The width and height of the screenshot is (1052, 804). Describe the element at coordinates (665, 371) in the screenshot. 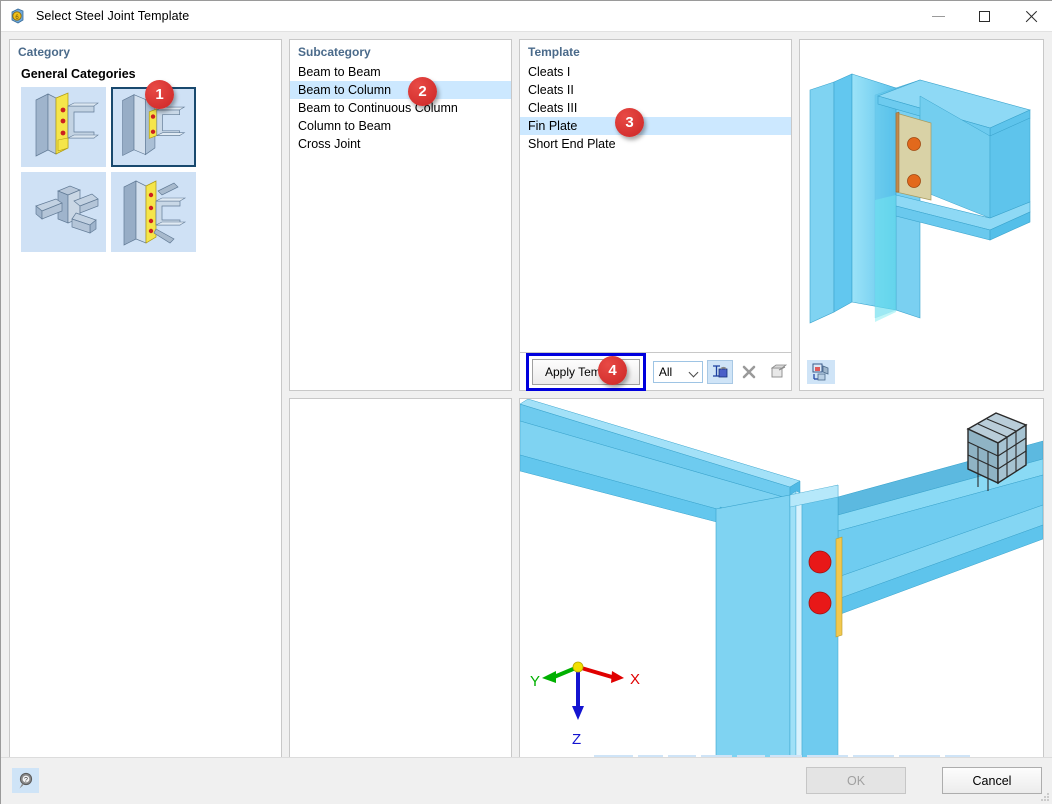

I see `template-filter-value: All` at that location.